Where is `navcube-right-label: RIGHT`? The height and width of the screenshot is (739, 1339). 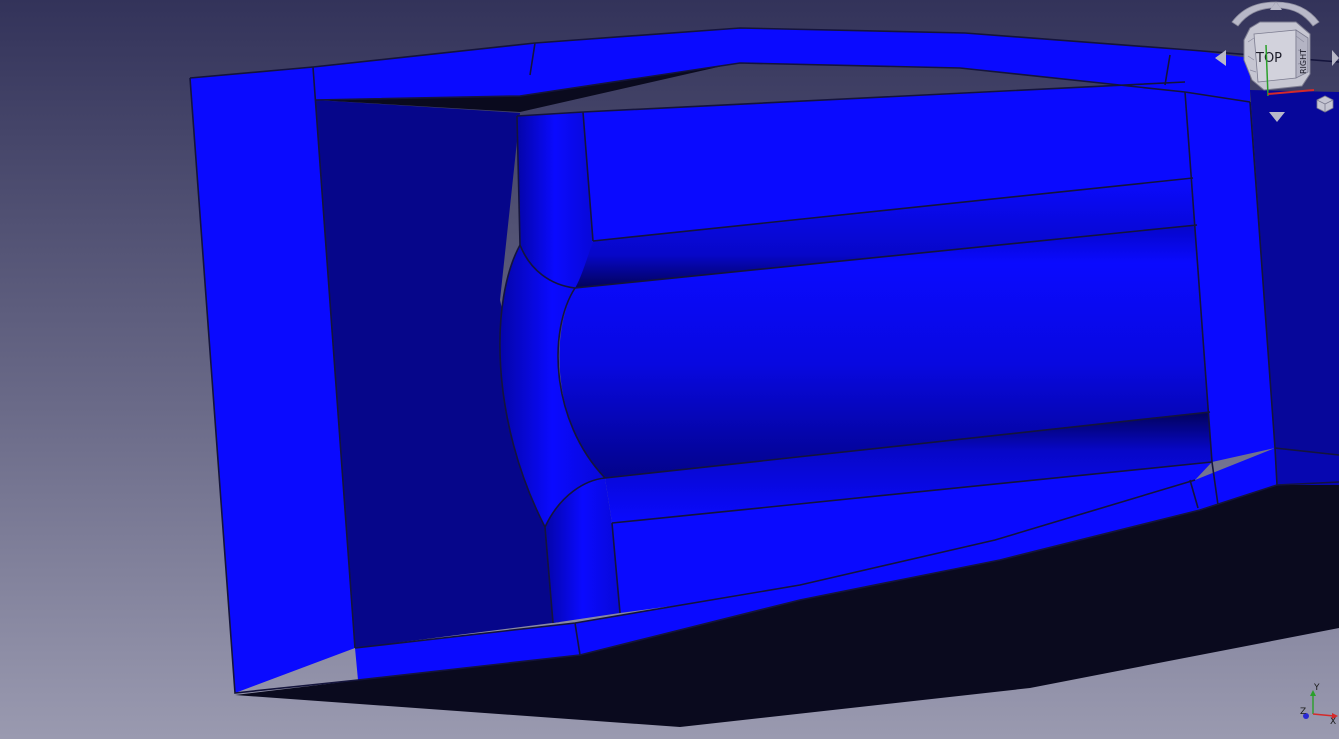
navcube-right-label: RIGHT is located at coordinates (1303, 61).